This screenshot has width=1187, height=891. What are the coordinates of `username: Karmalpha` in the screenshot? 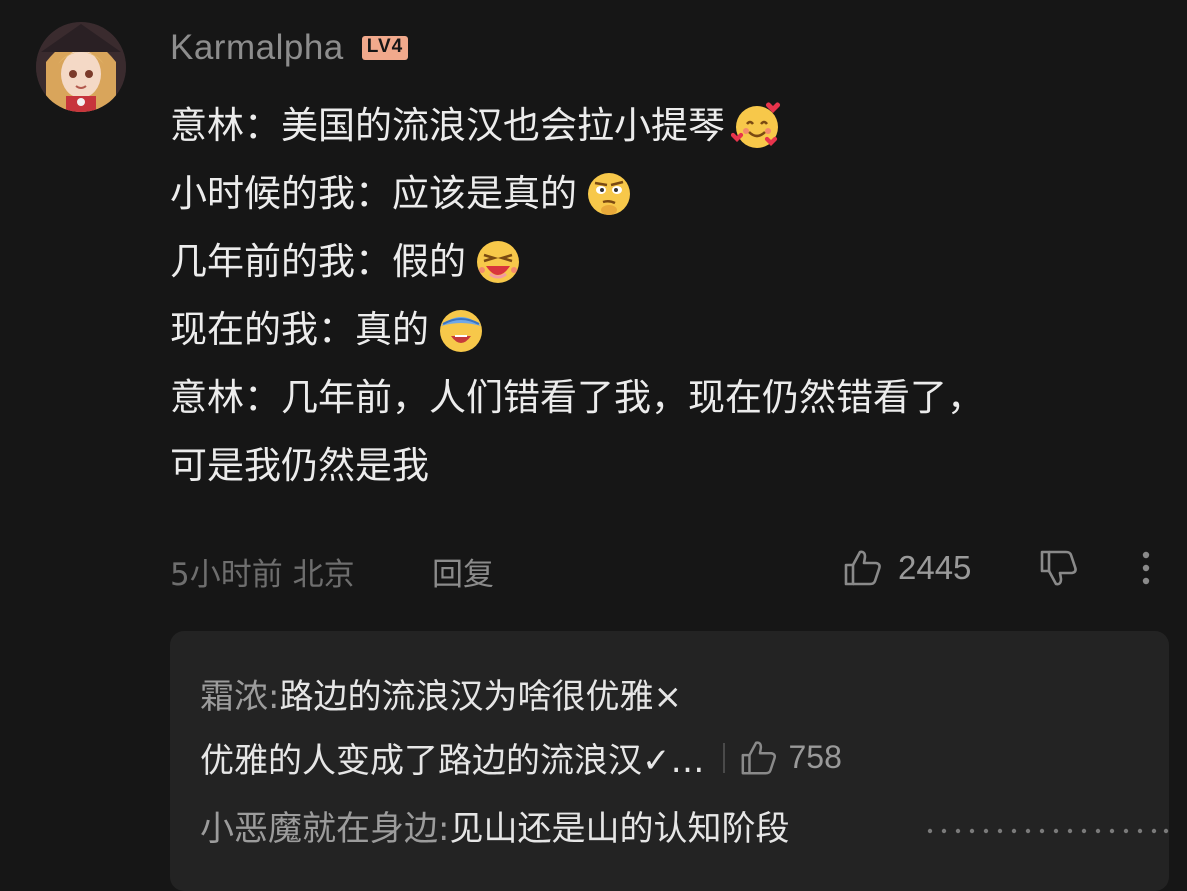 It's located at (257, 48).